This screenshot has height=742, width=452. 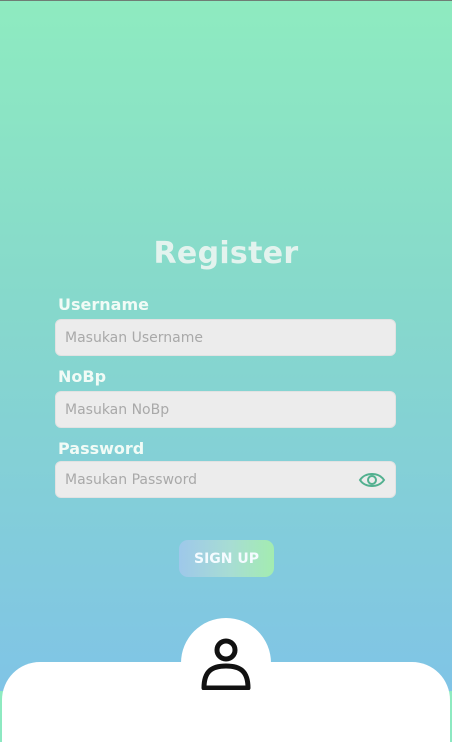 I want to click on password-input, so click(x=200, y=479).